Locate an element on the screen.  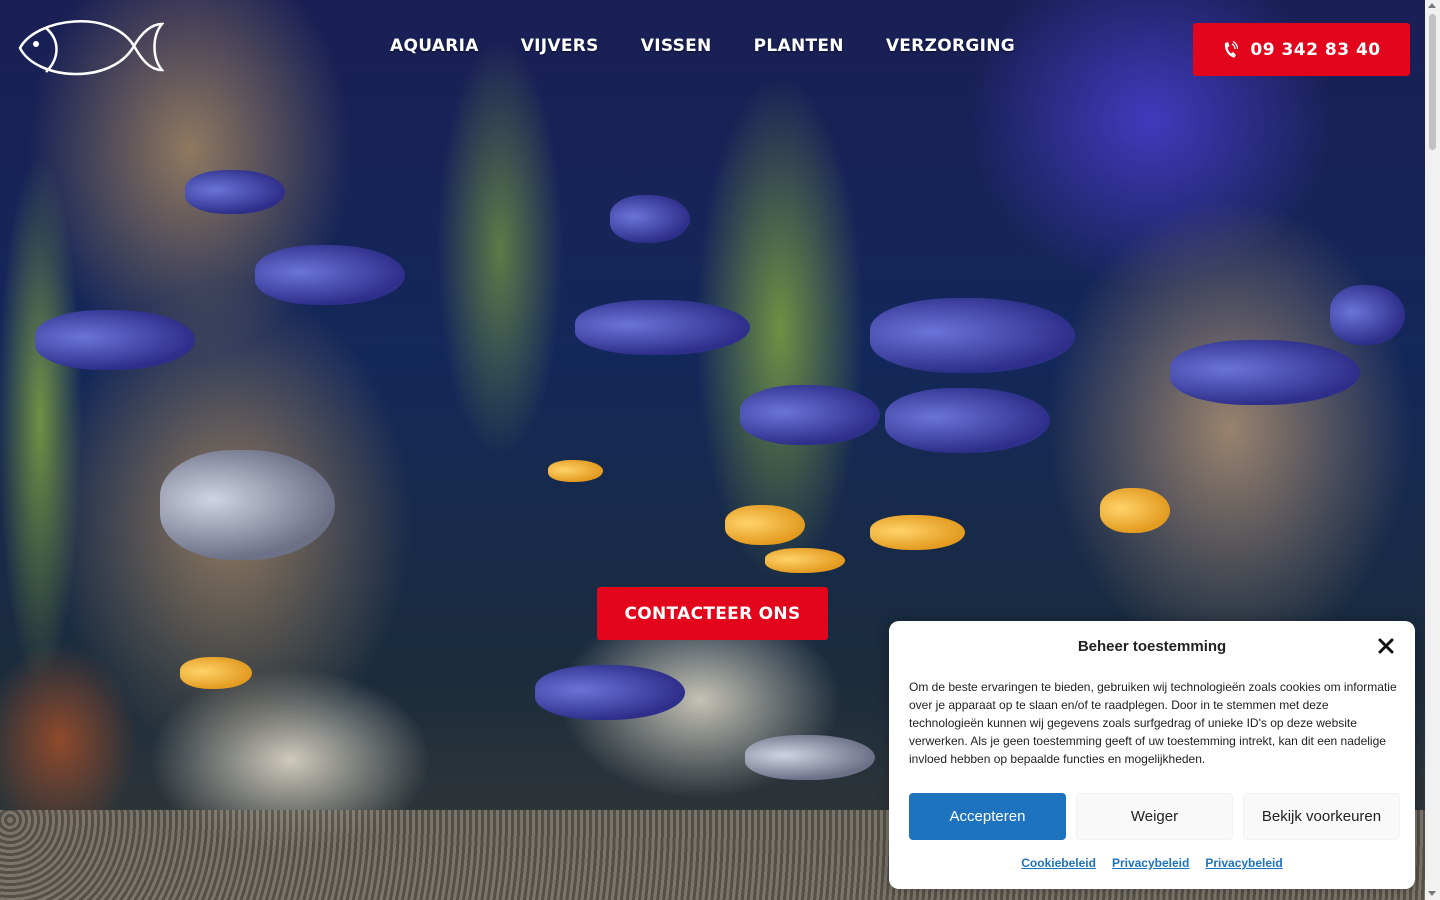
phone-number: 09 342 83 40 is located at coordinates (1315, 49).